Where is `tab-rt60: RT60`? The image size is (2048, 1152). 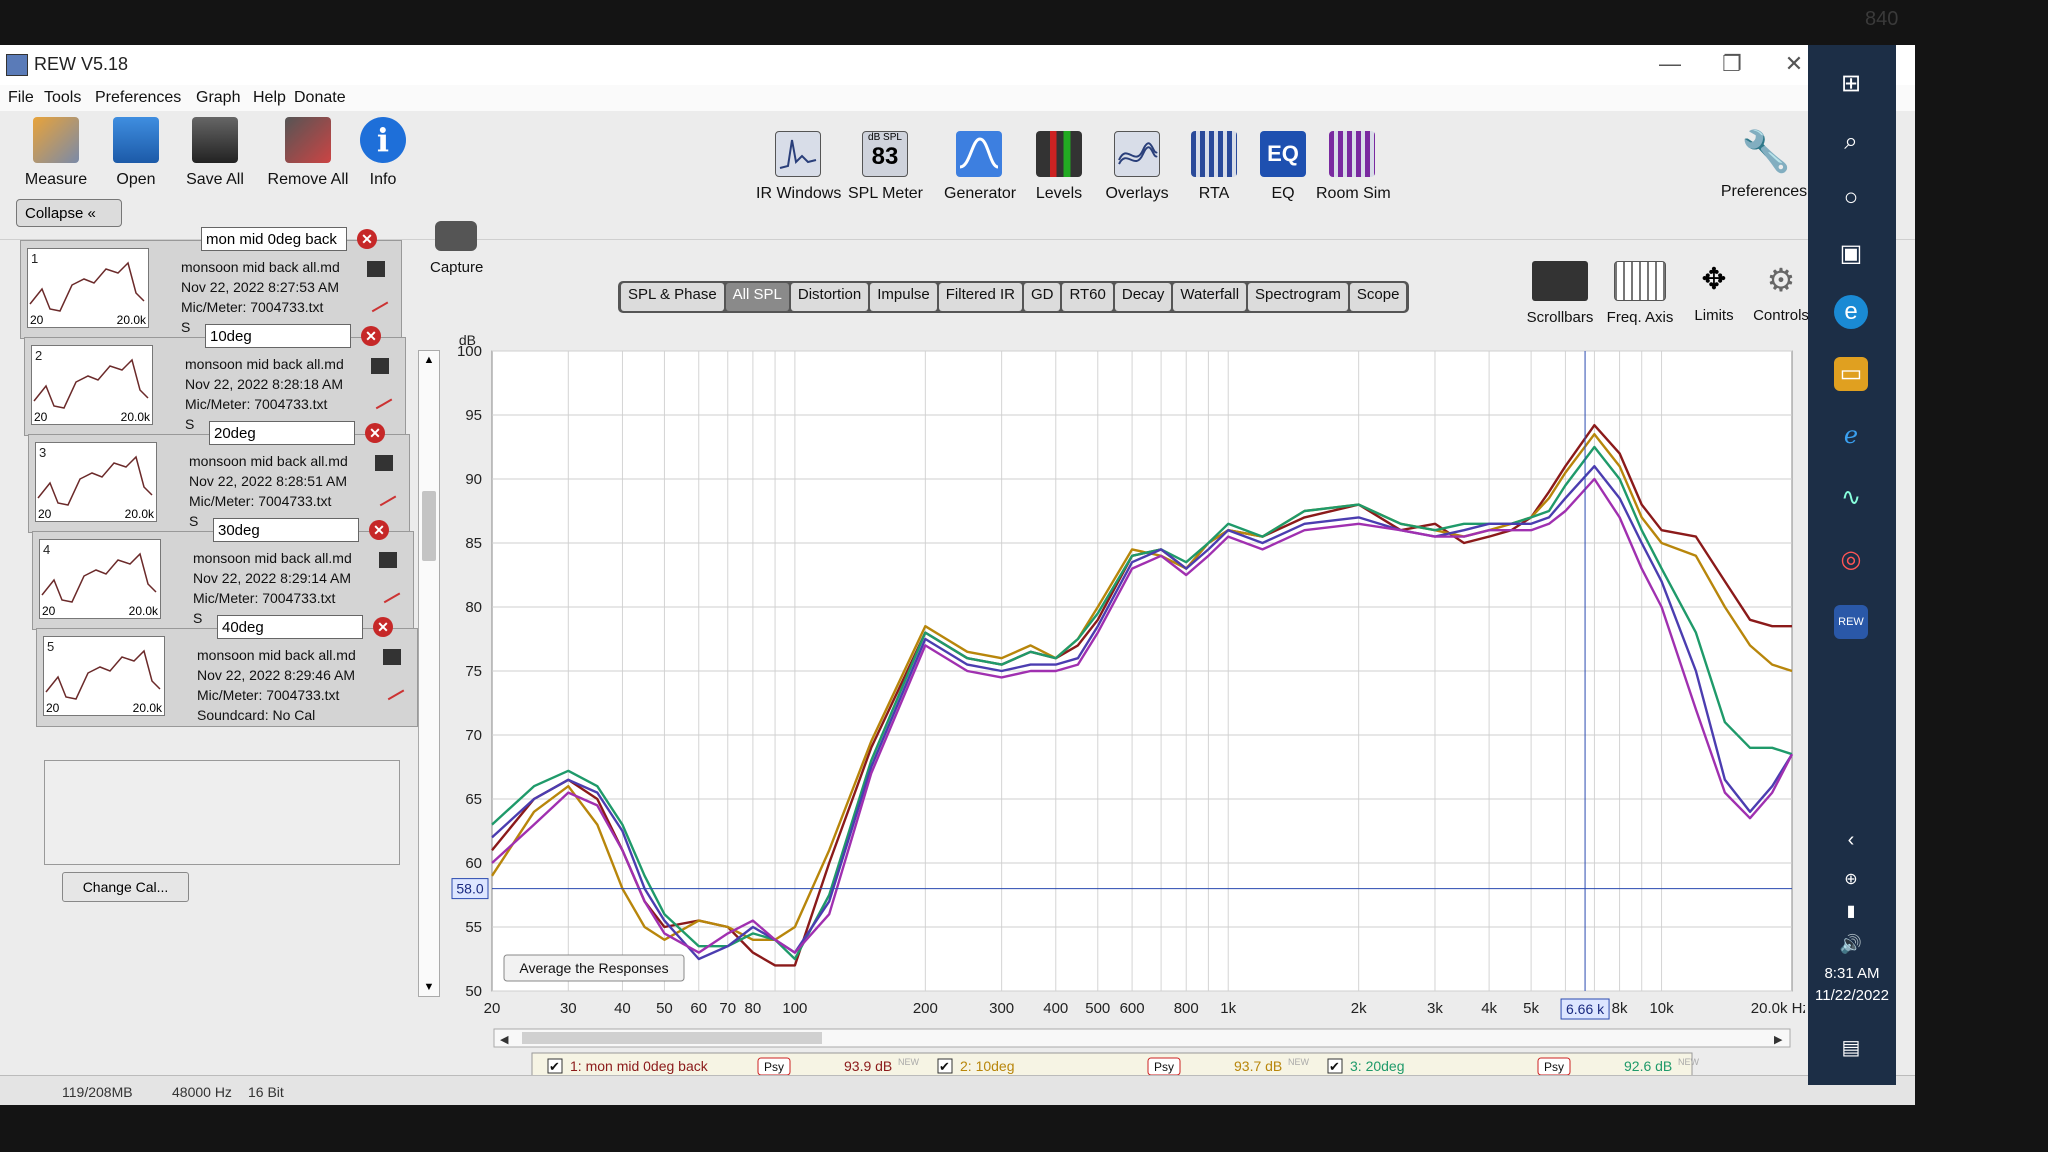 tab-rt60: RT60 is located at coordinates (1087, 297).